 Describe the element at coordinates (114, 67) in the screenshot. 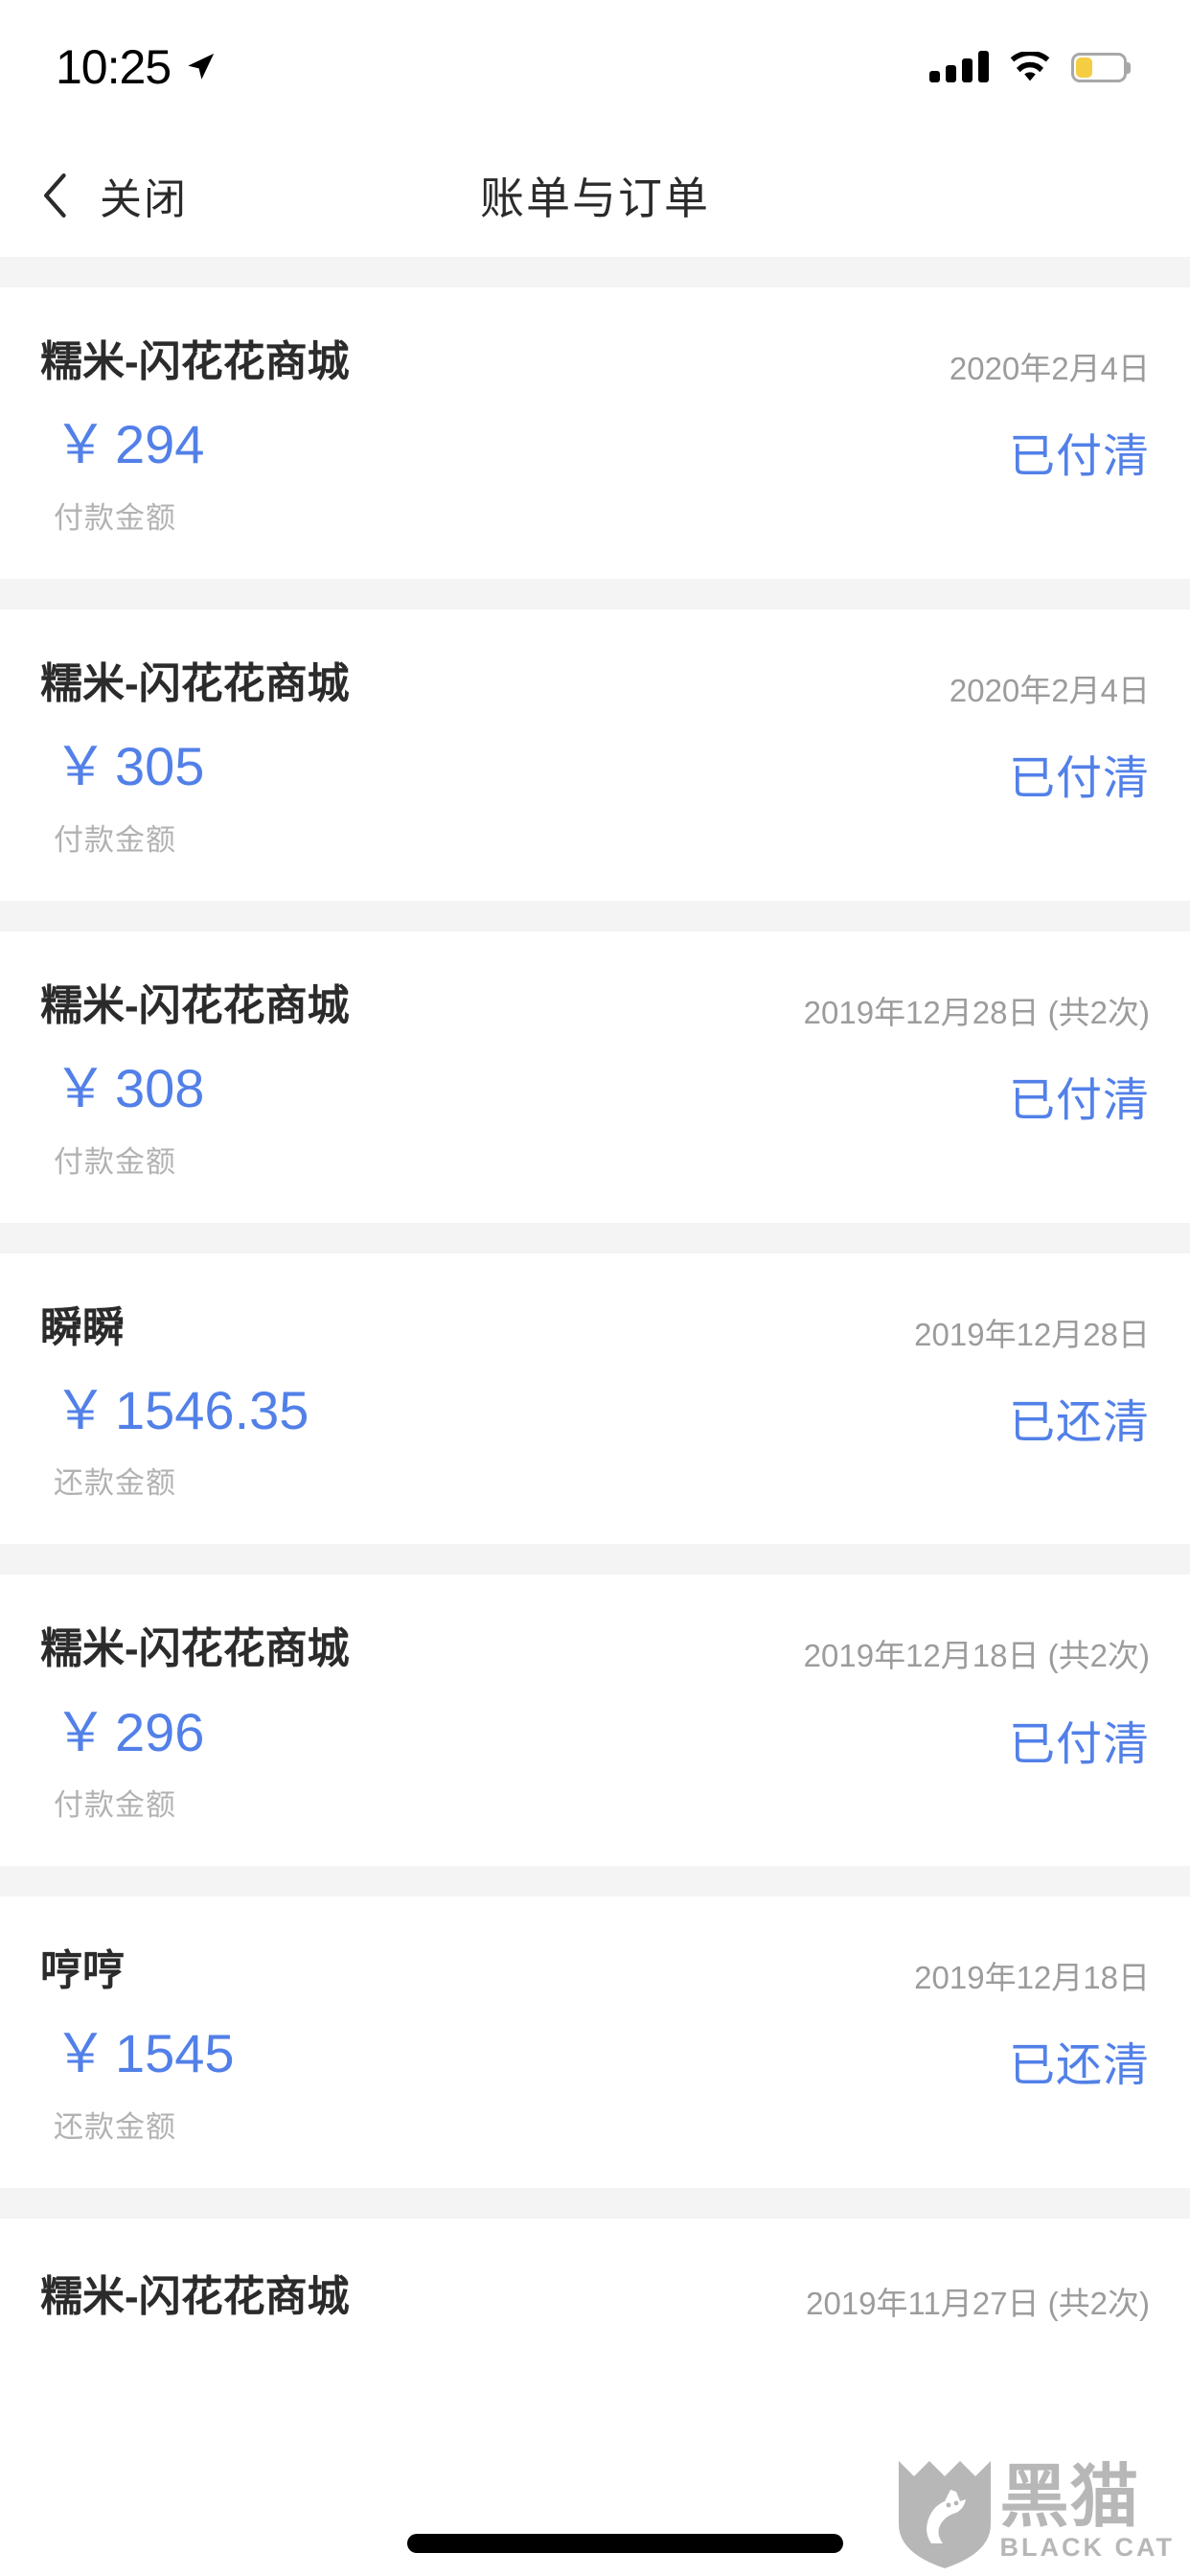

I see `status-bar-clock: 10:25` at that location.